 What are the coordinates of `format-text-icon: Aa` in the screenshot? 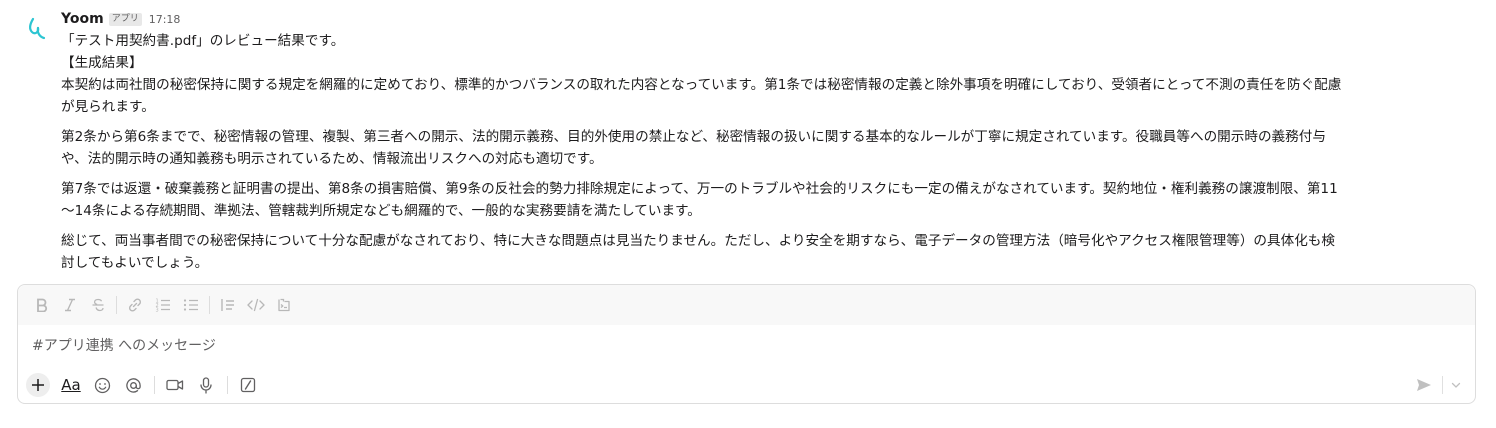 It's located at (71, 385).